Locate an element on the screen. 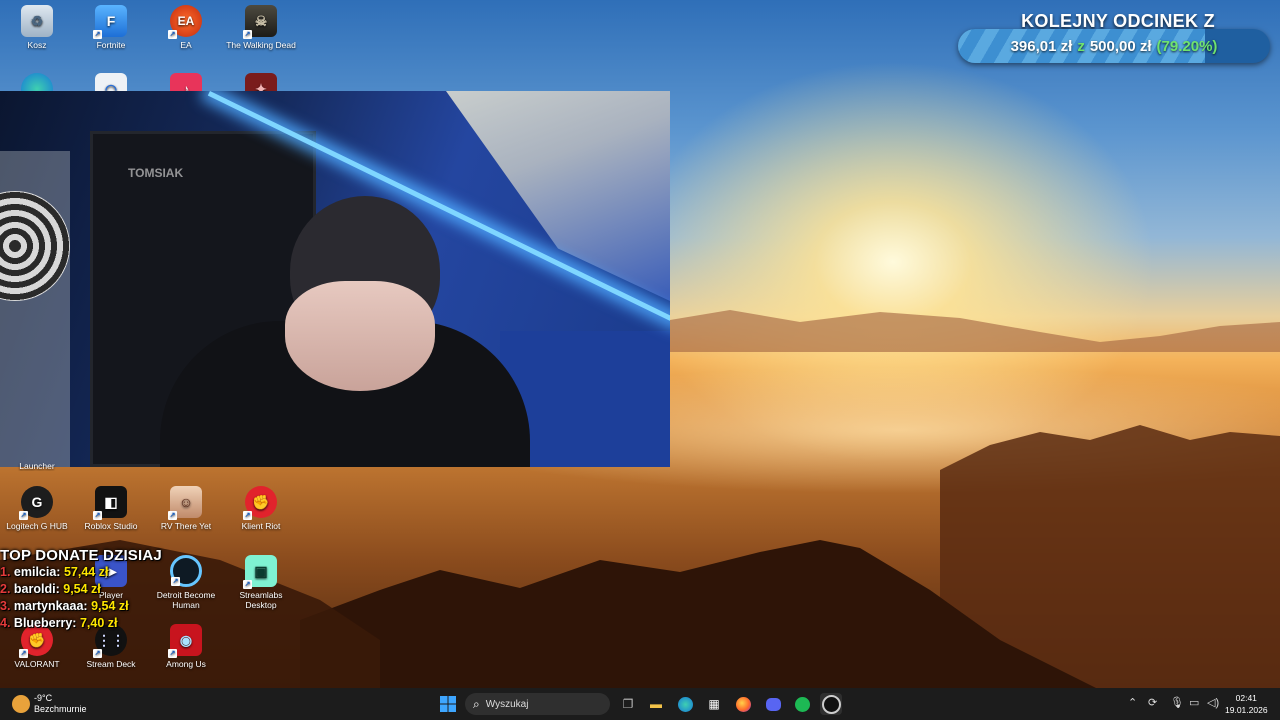  desktop-icon-recycle-bin: ♻ Kosz is located at coordinates (37, 27).